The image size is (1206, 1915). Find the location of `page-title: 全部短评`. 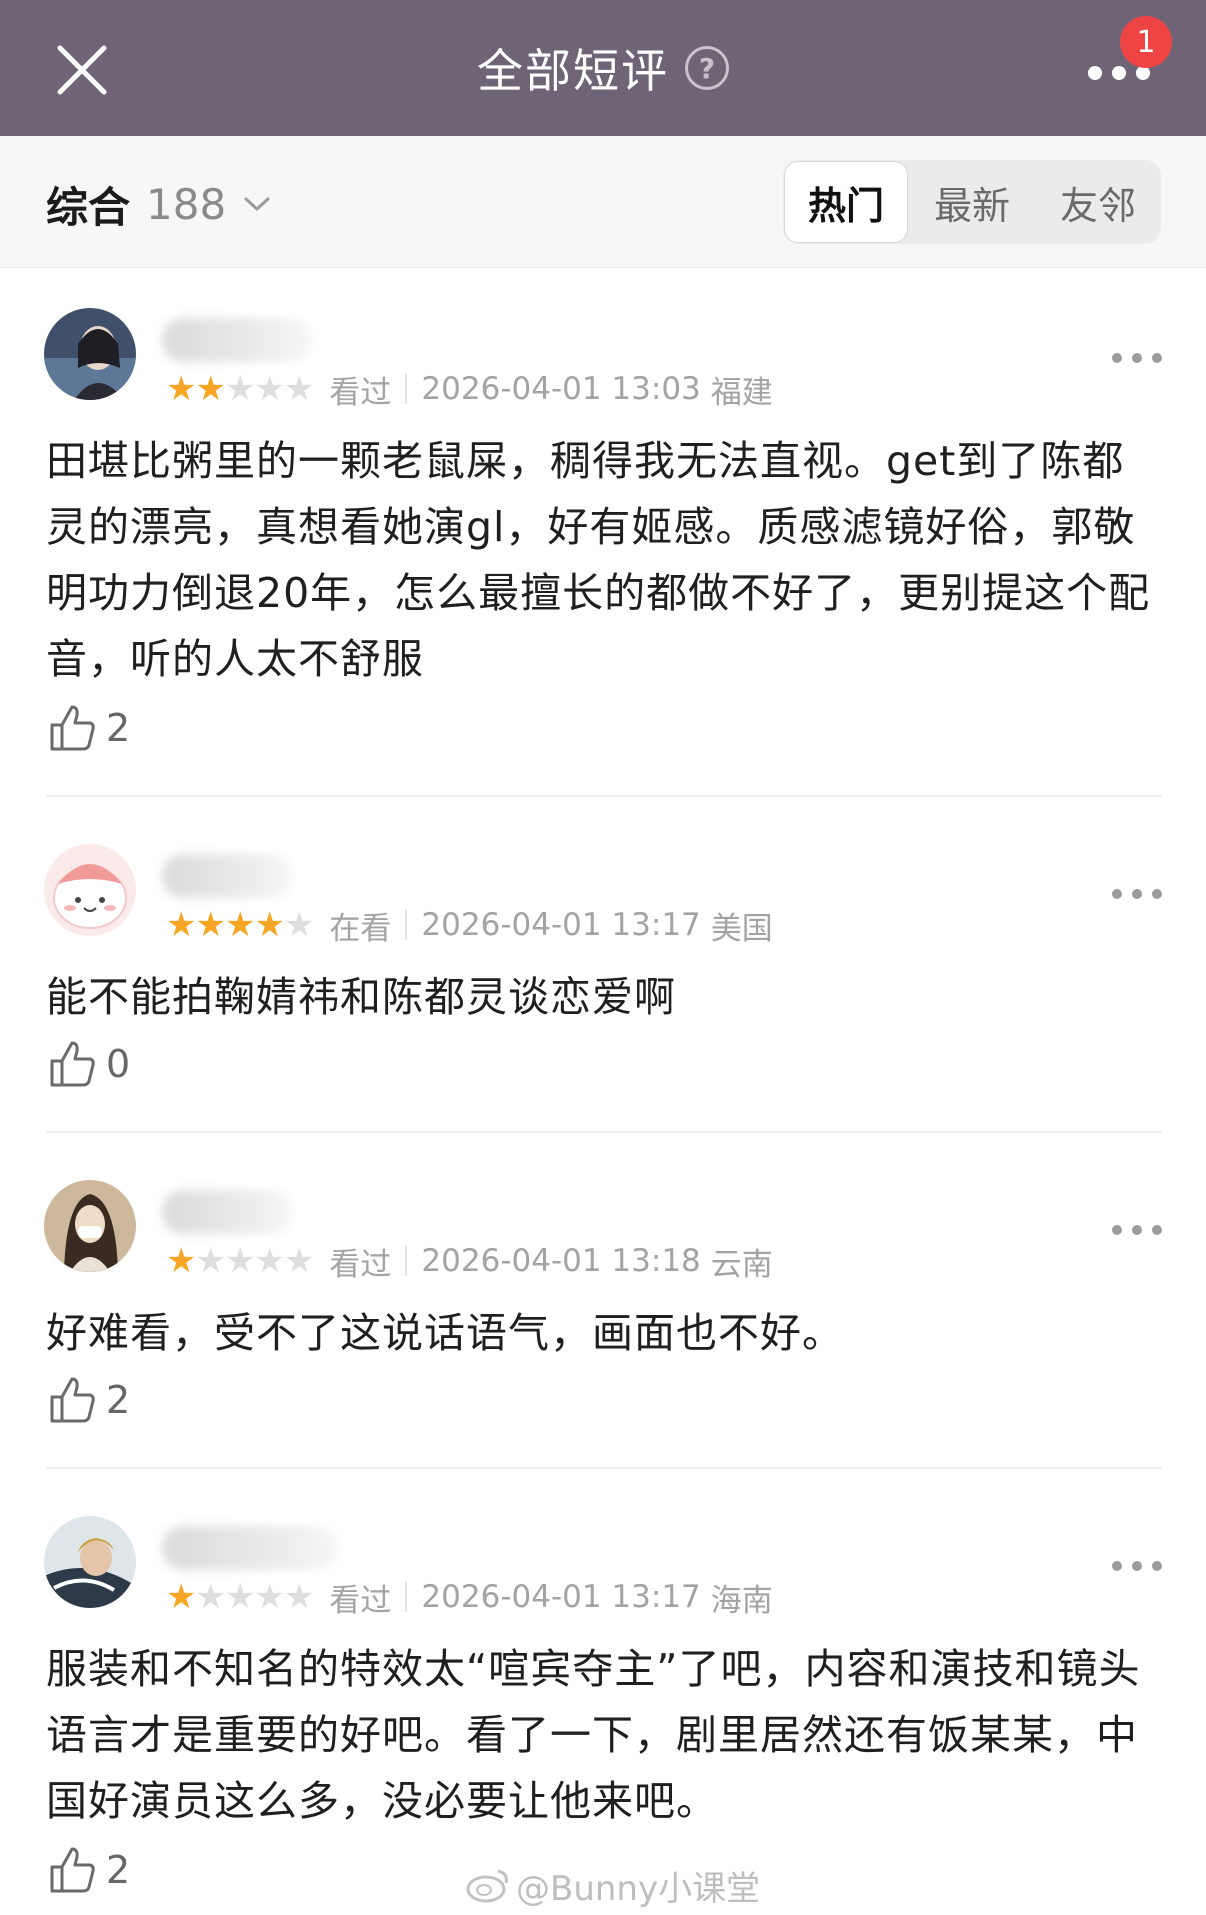

page-title: 全部短评 is located at coordinates (573, 71).